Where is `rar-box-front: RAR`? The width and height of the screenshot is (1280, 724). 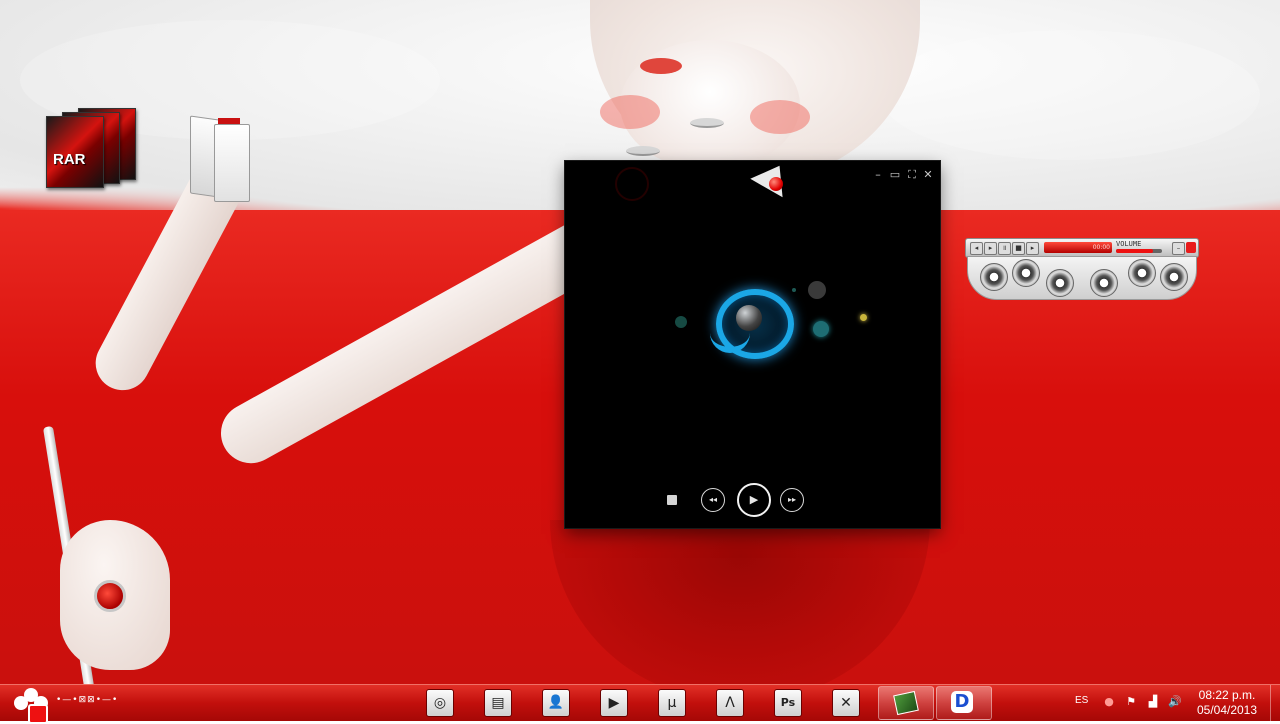
rar-box-front: RAR is located at coordinates (75, 152).